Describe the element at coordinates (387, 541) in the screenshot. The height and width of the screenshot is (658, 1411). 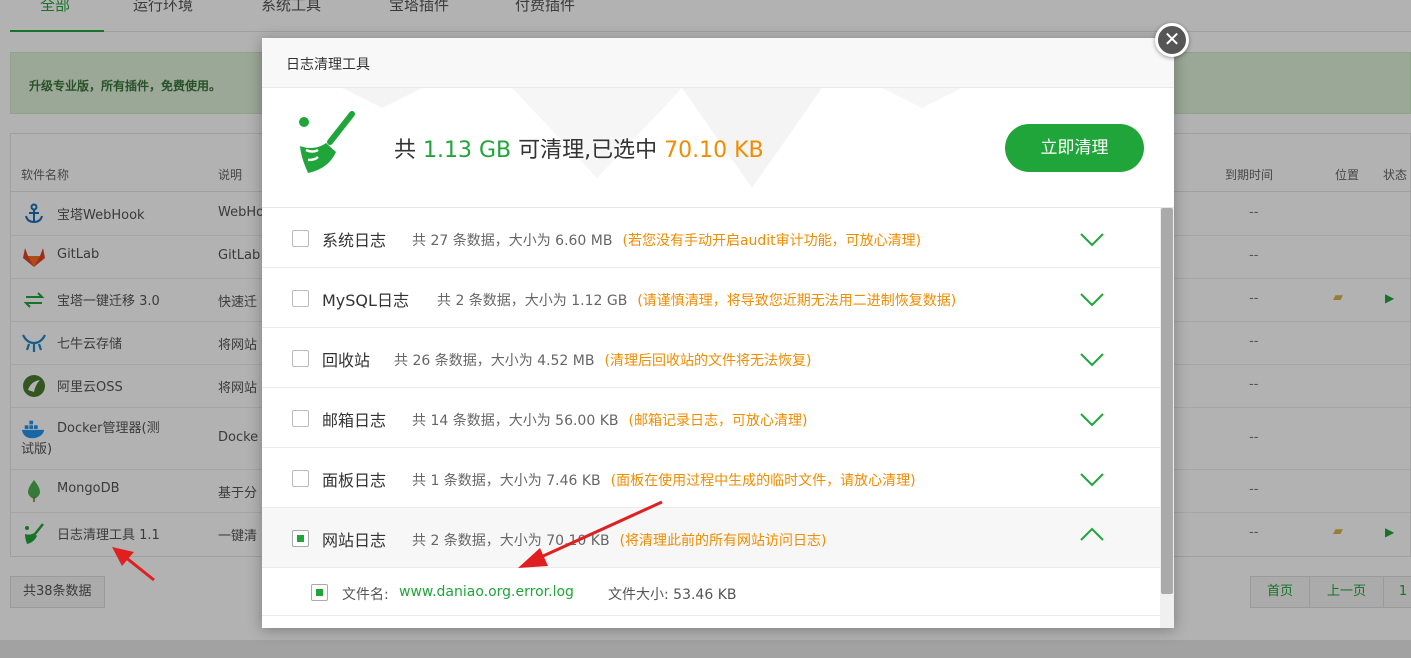
I see `annotation-arrows` at that location.